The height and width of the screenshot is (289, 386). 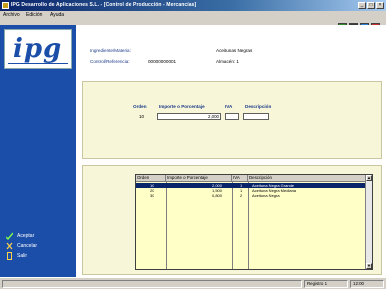 I want to click on ipg-logo: ipg, so click(x=38, y=49).